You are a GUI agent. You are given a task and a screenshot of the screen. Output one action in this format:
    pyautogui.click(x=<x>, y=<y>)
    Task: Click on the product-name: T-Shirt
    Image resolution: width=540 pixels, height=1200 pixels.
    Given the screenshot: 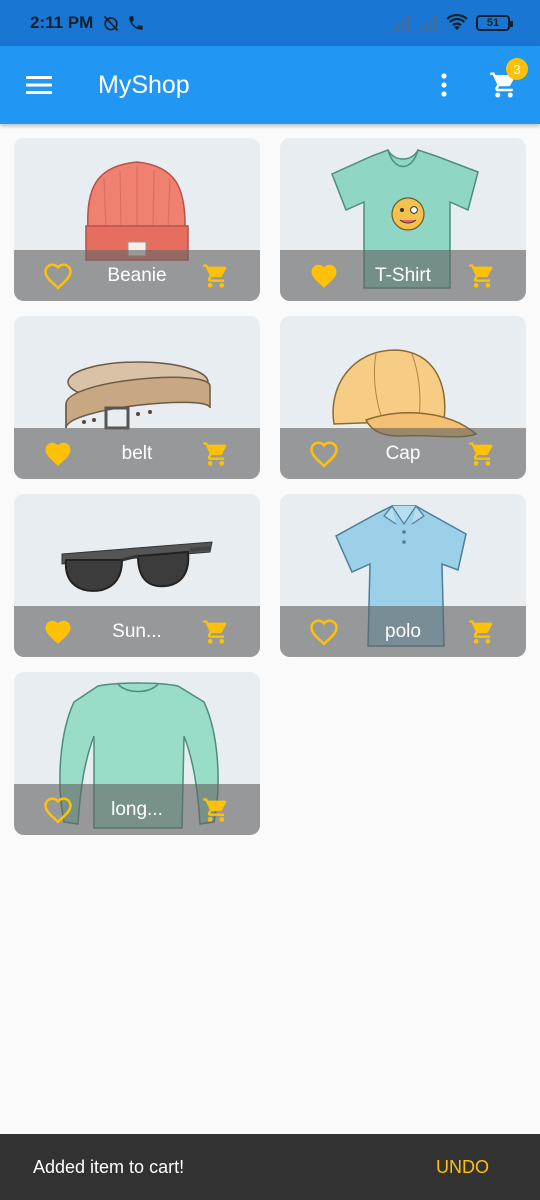 What is the action you would take?
    pyautogui.click(x=403, y=275)
    